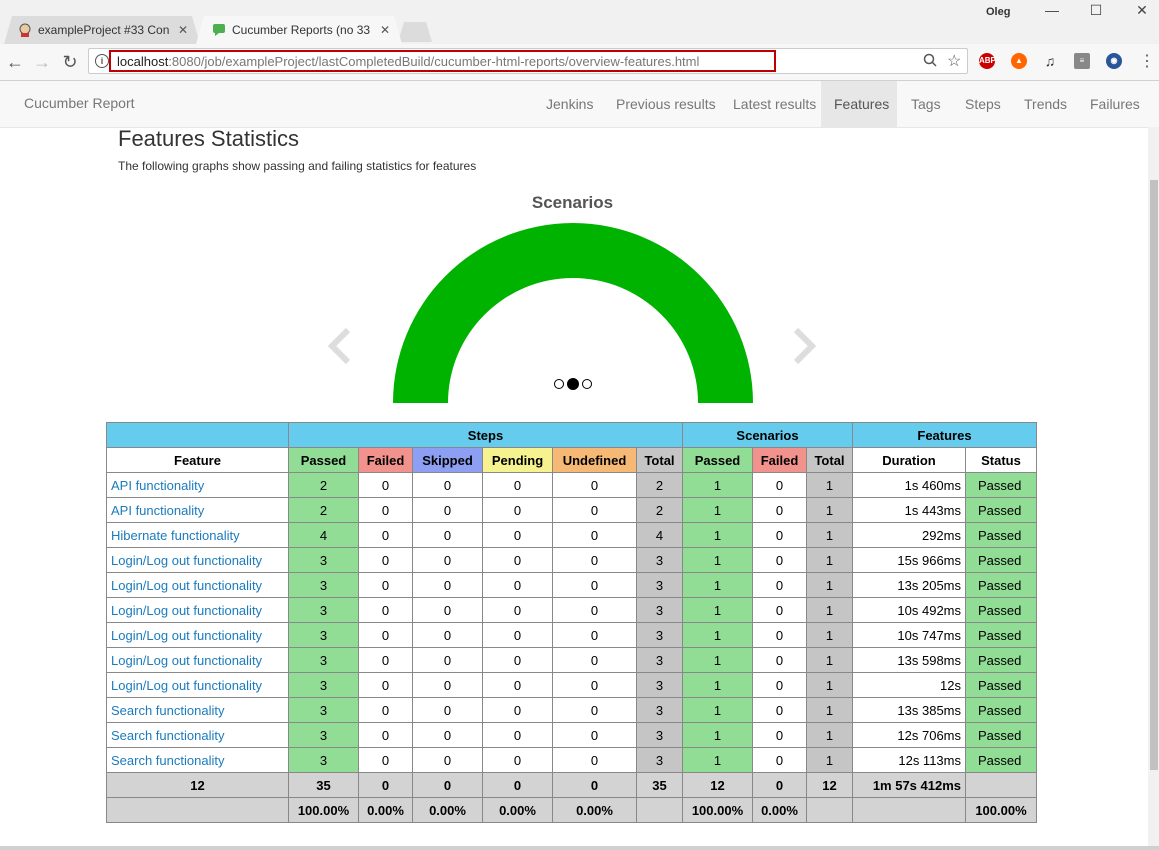 The width and height of the screenshot is (1159, 850). Describe the element at coordinates (998, 12) in the screenshot. I see `profile-name: Oleg` at that location.